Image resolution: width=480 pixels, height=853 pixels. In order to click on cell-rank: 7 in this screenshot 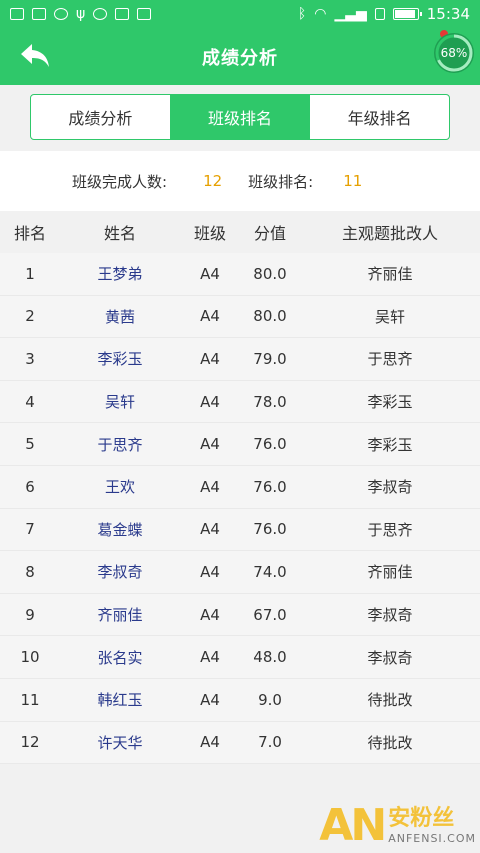, I will do `click(30, 529)`.